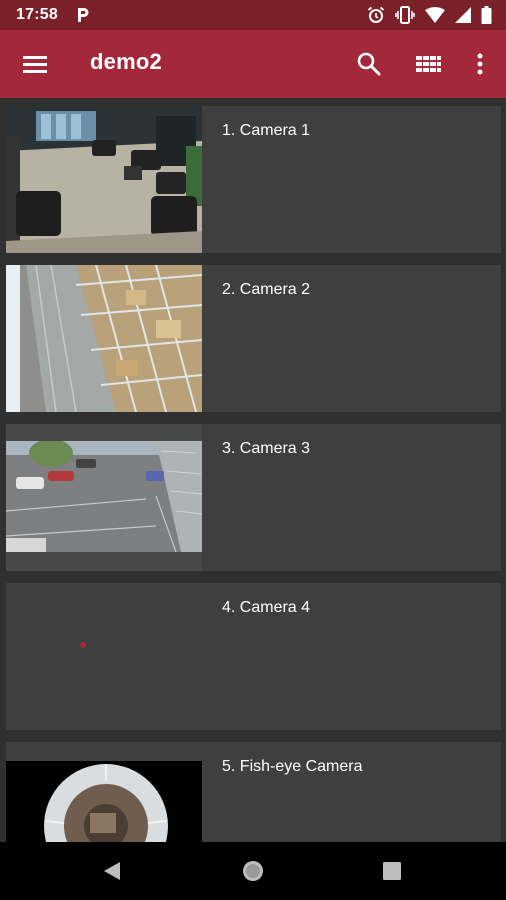 The image size is (506, 900). Describe the element at coordinates (83, 15) in the screenshot. I see `parking-icon` at that location.